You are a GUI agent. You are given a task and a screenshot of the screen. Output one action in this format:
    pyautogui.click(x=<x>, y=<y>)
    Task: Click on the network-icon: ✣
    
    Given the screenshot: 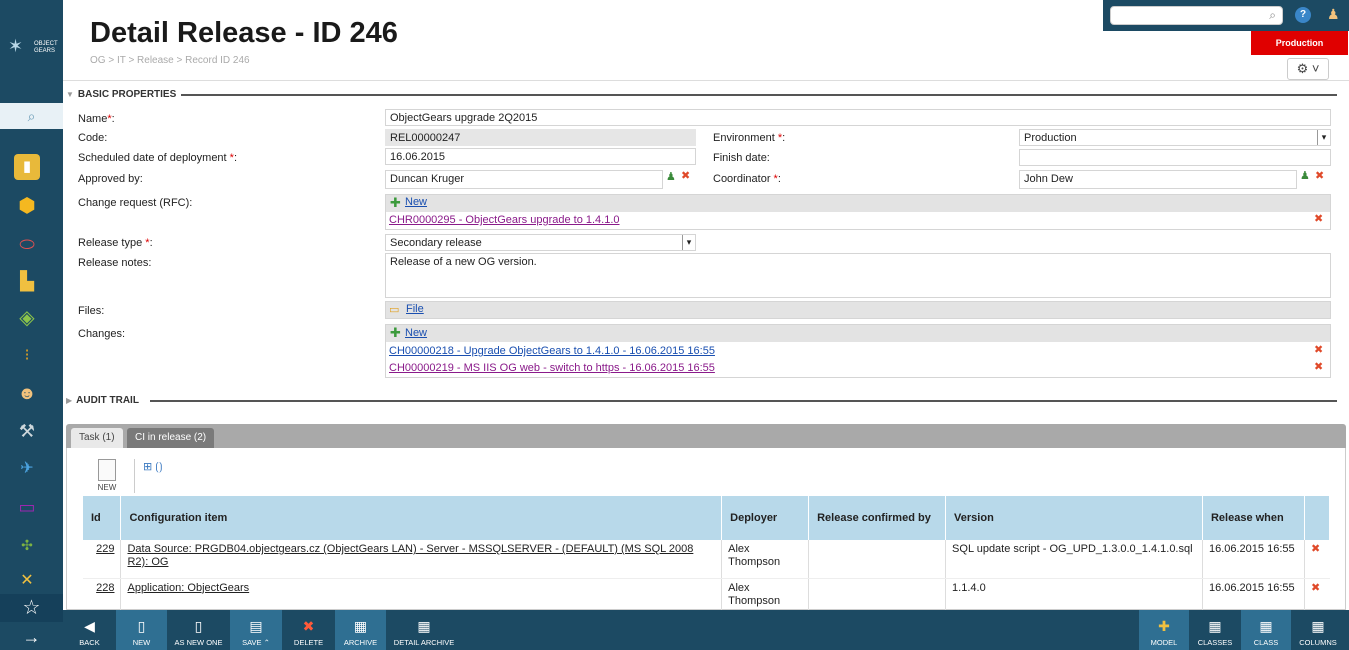 What is the action you would take?
    pyautogui.click(x=27, y=545)
    